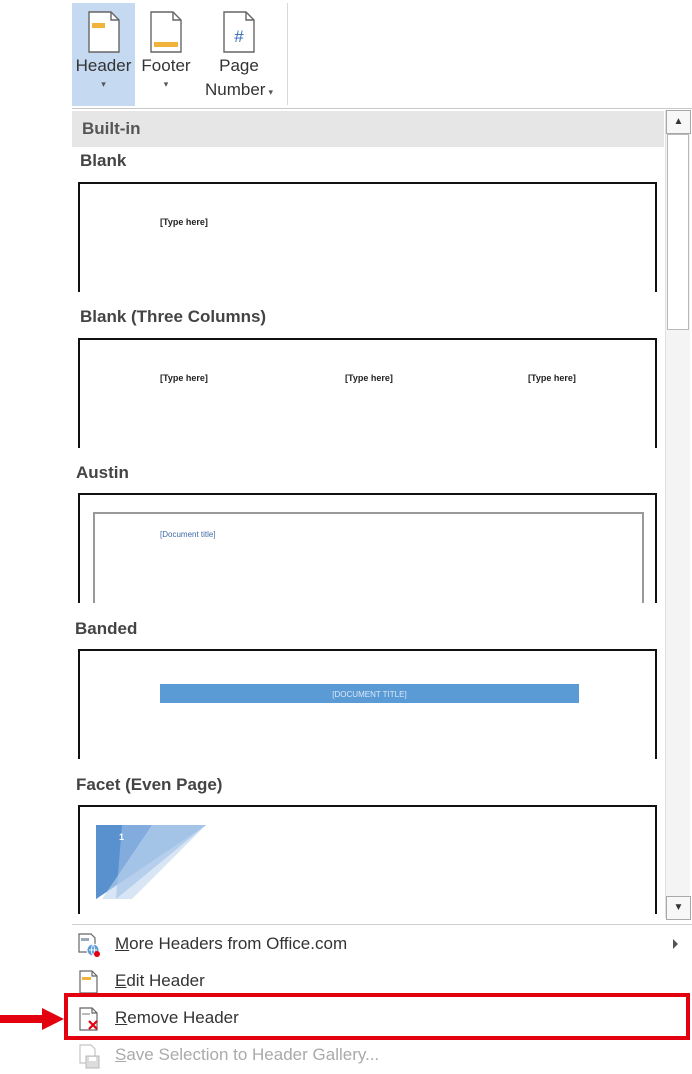  What do you see at coordinates (239, 65) in the screenshot?
I see `page-number-label-line1: Page` at bounding box center [239, 65].